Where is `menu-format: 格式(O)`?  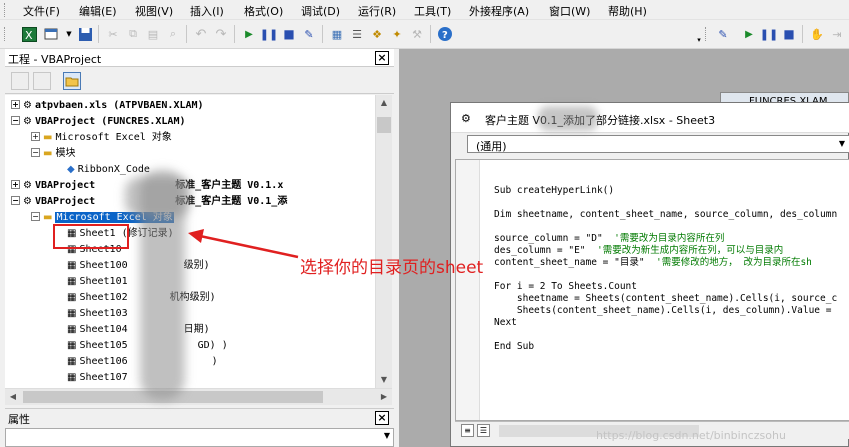 menu-format: 格式(O) is located at coordinates (263, 11).